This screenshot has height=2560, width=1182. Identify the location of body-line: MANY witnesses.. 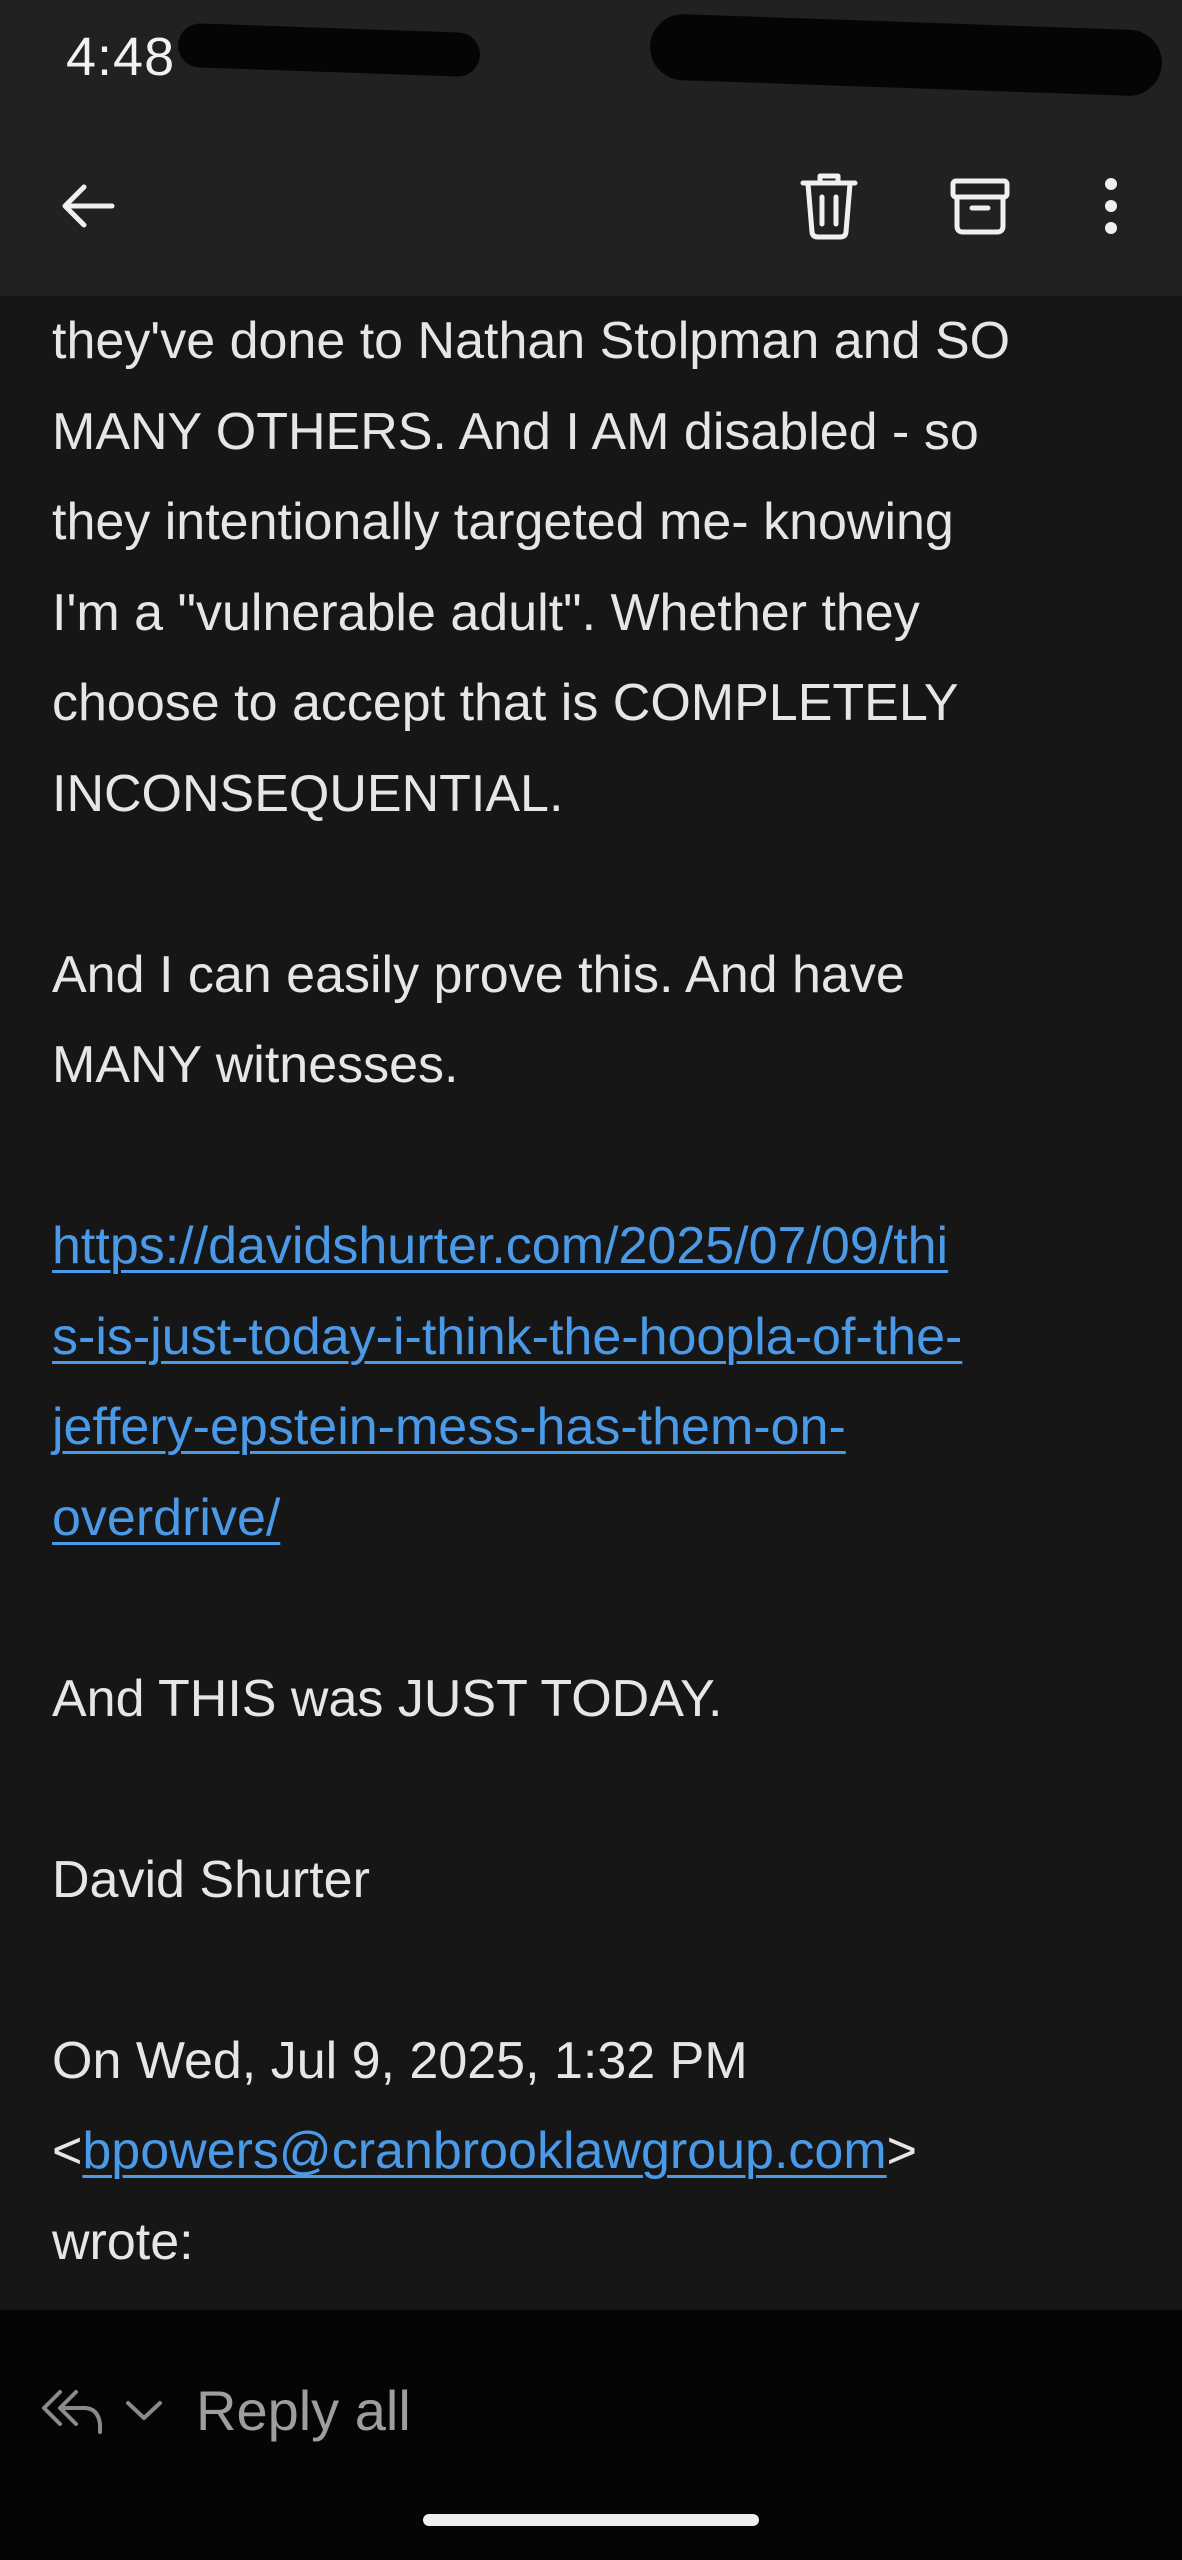
(255, 1065).